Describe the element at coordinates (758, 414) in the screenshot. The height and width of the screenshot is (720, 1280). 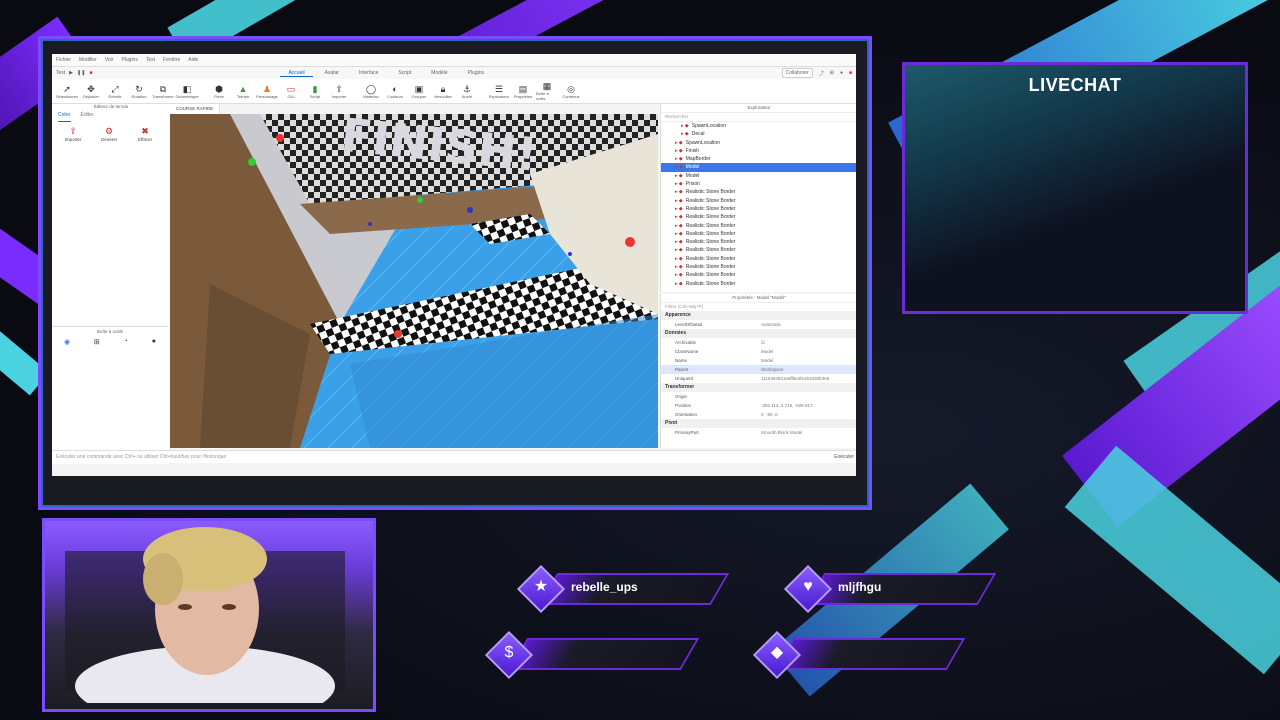
I see `property-row: Orientation 0, -90, 0` at that location.